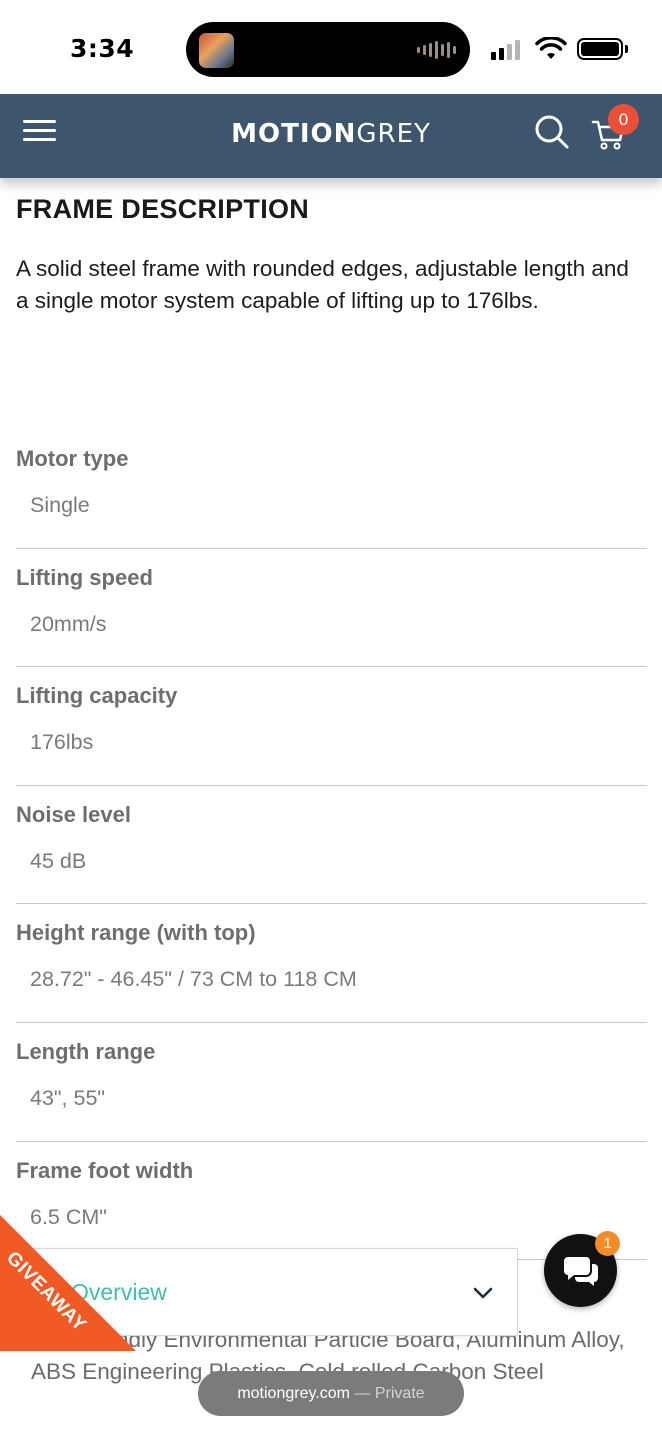 This screenshot has height=1440, width=662. What do you see at coordinates (105, 1170) in the screenshot?
I see `spec-label: Frame foot width` at bounding box center [105, 1170].